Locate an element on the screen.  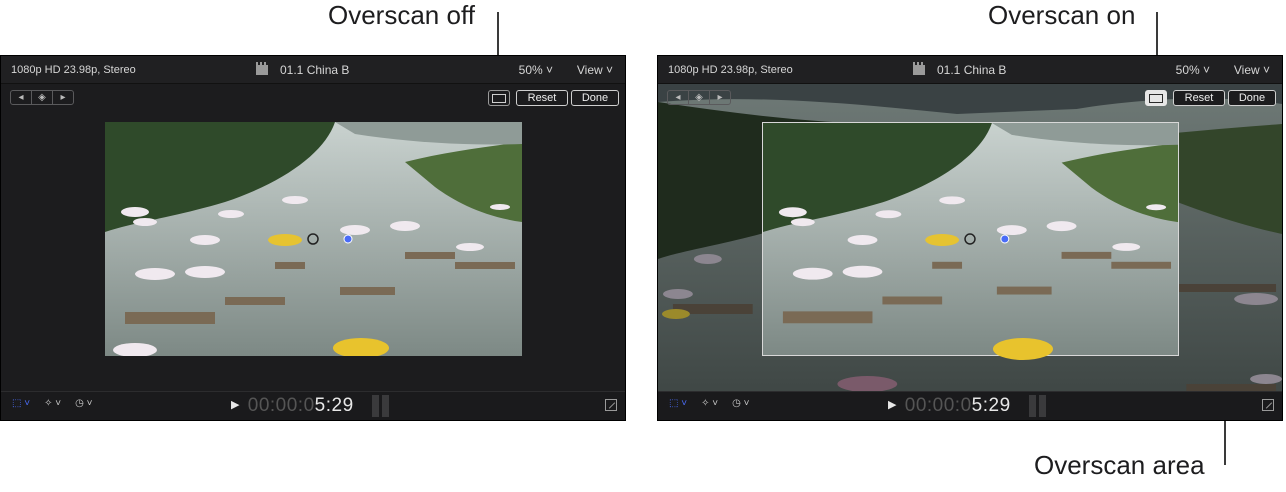
callout-overscan-area: Overscan area is located at coordinates (1119, 465).